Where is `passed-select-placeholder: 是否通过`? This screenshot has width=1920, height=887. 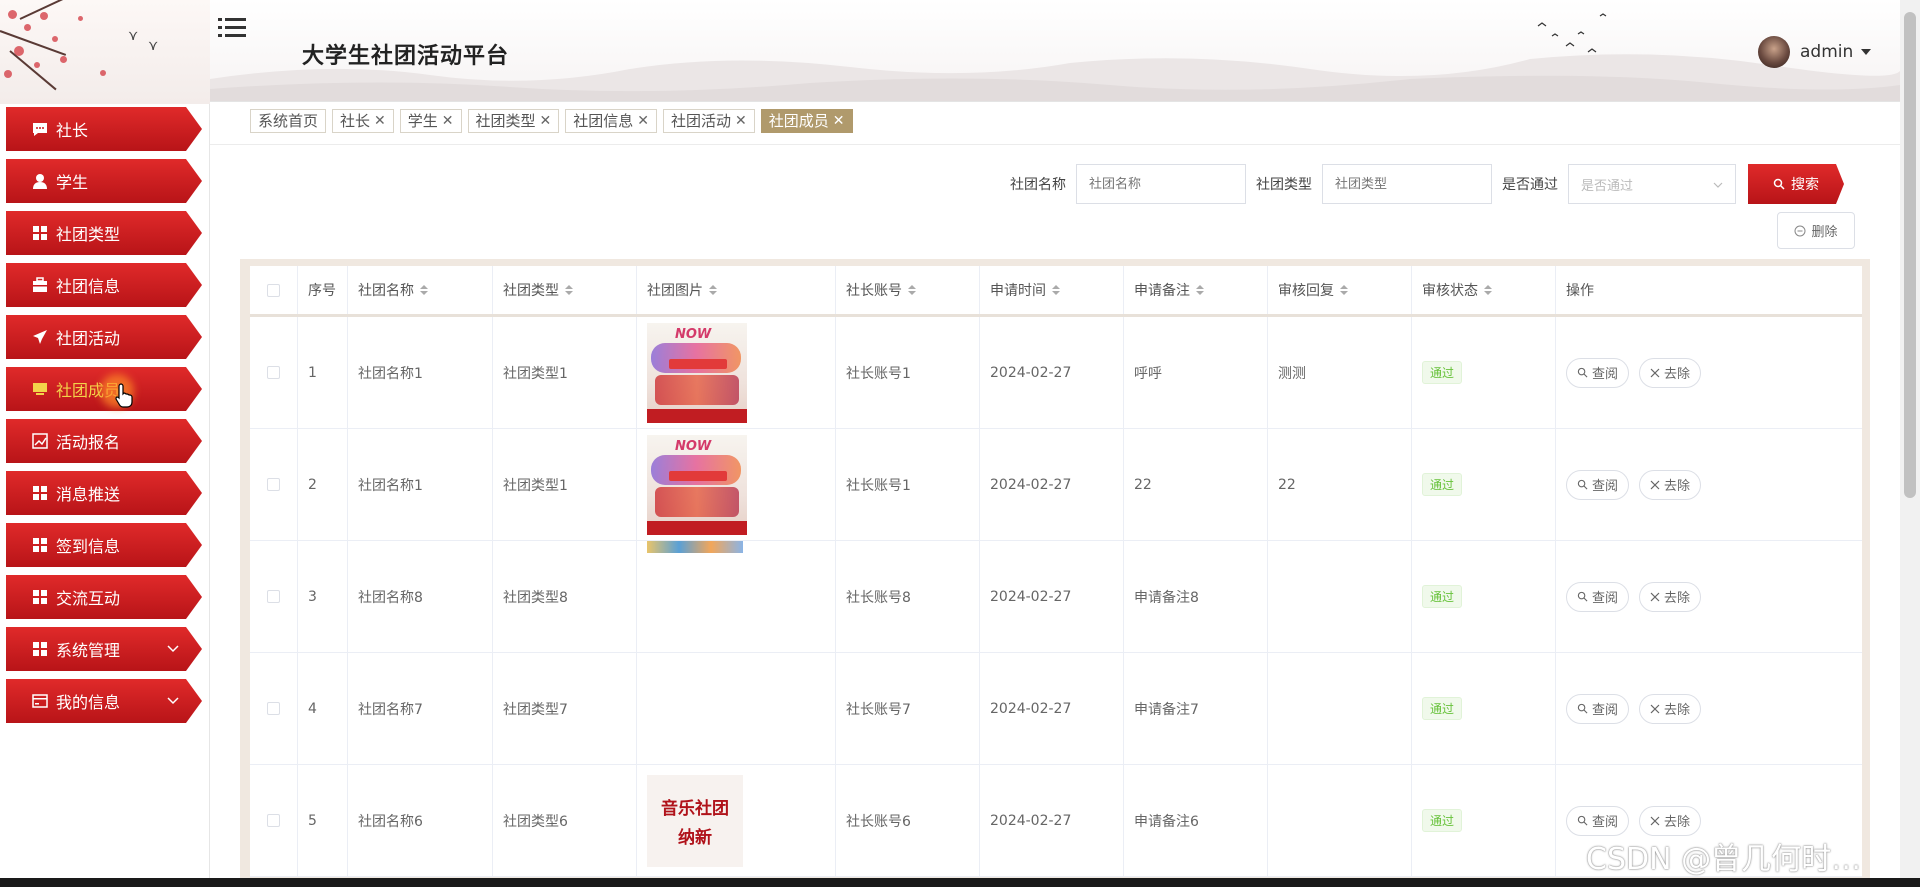
passed-select-placeholder: 是否通过 is located at coordinates (1607, 186).